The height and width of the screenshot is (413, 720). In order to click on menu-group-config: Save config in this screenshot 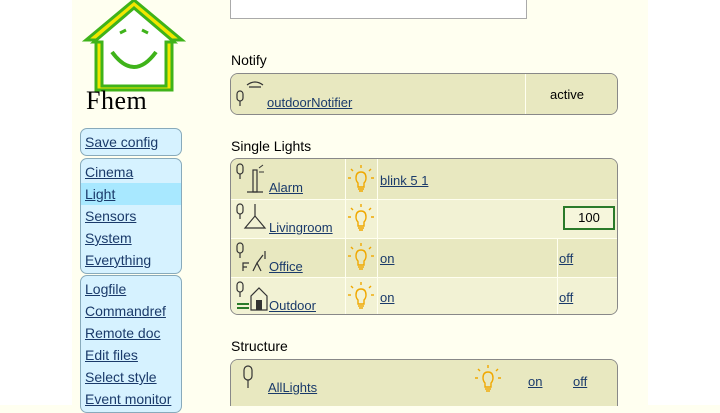, I will do `click(131, 142)`.